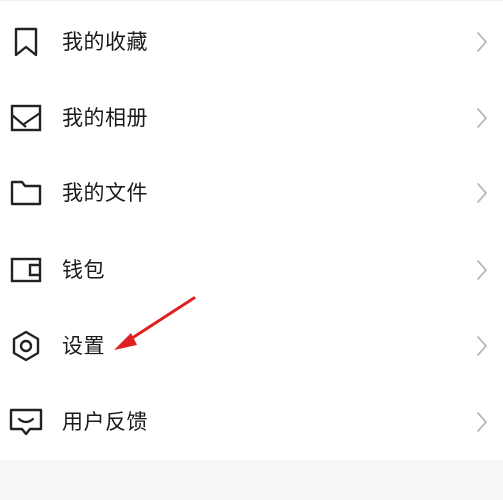  What do you see at coordinates (105, 117) in the screenshot?
I see `menu-item-label: 我的相册` at bounding box center [105, 117].